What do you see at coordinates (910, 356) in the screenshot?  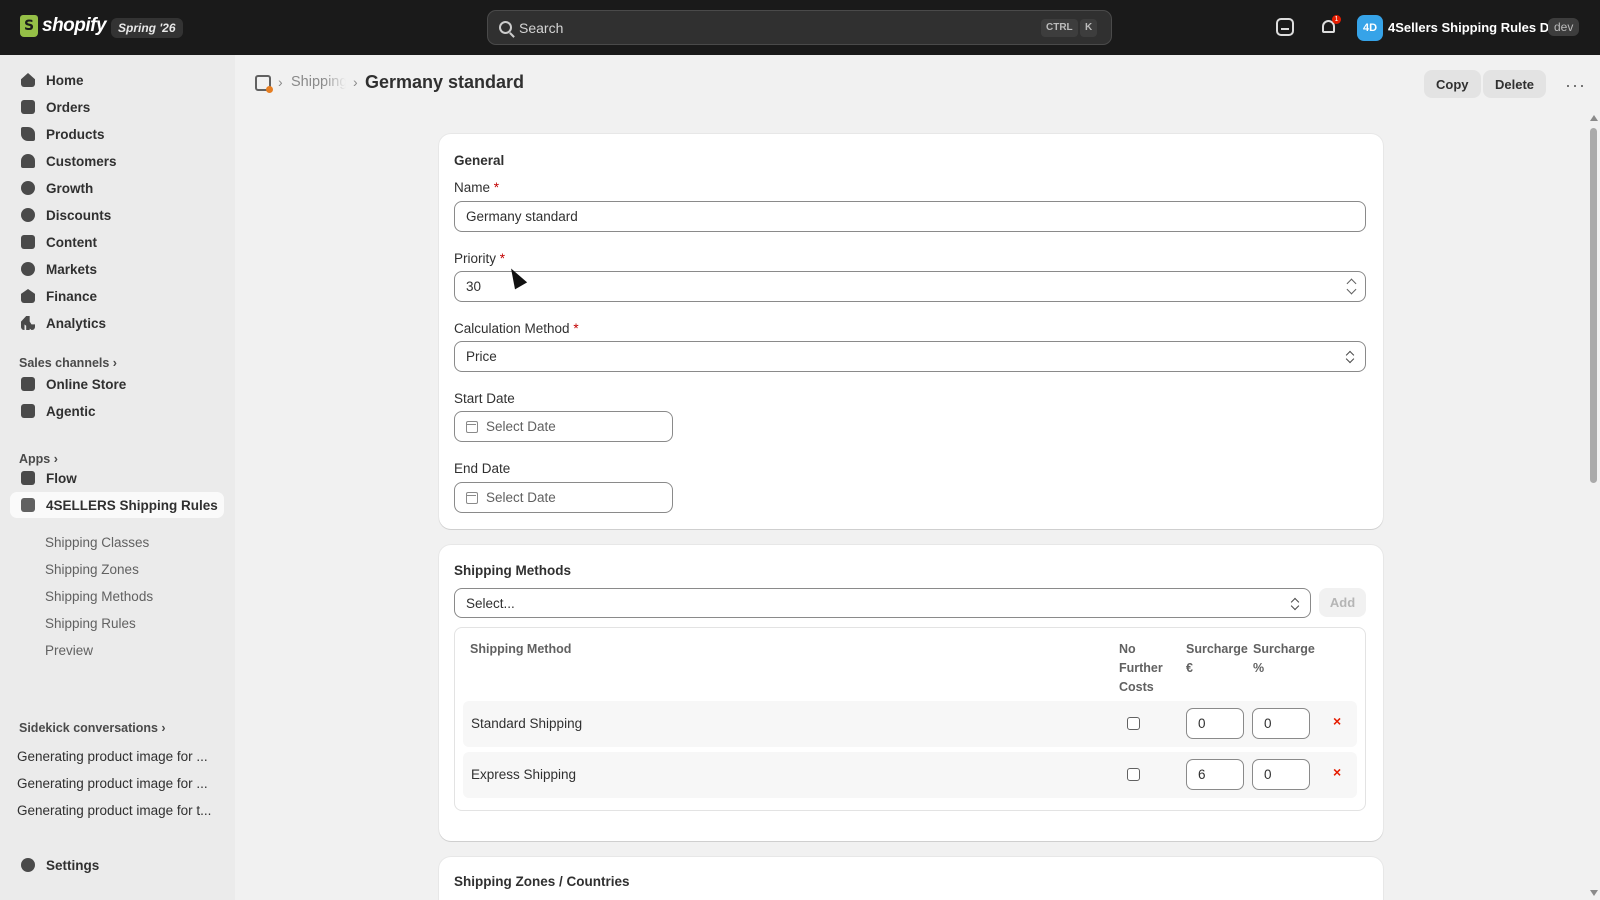 I see `calculation-method-select: Price` at bounding box center [910, 356].